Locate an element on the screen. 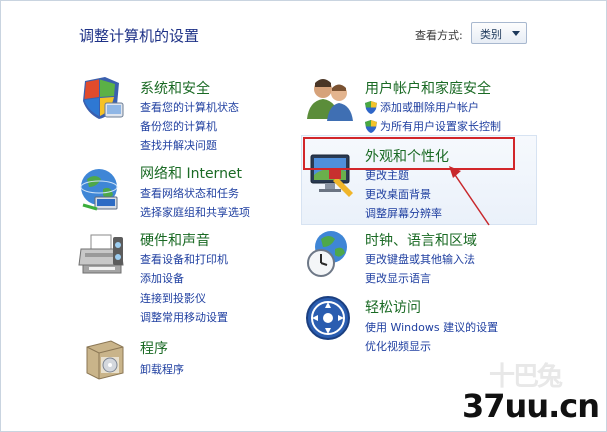 This screenshot has height=432, width=607. homegroup-sharing-link: 选择家庭组和共享选项 is located at coordinates (195, 212).